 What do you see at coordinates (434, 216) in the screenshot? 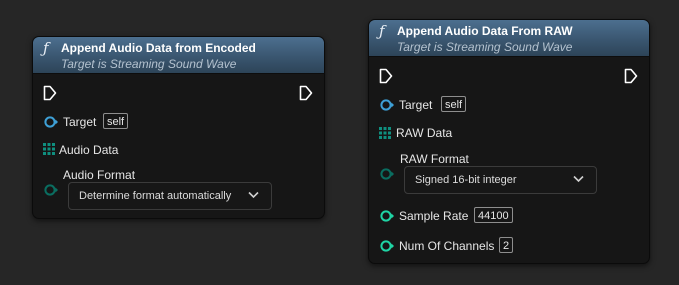
I see `sample-rate-label: Sample Rate` at bounding box center [434, 216].